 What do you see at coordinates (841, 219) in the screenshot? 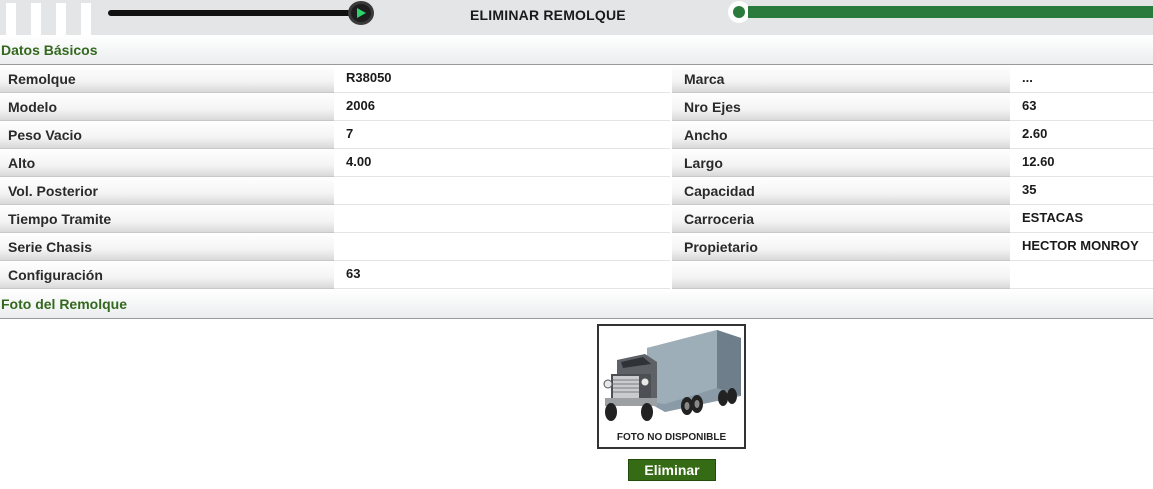
I see `field-label: Carroceria` at bounding box center [841, 219].